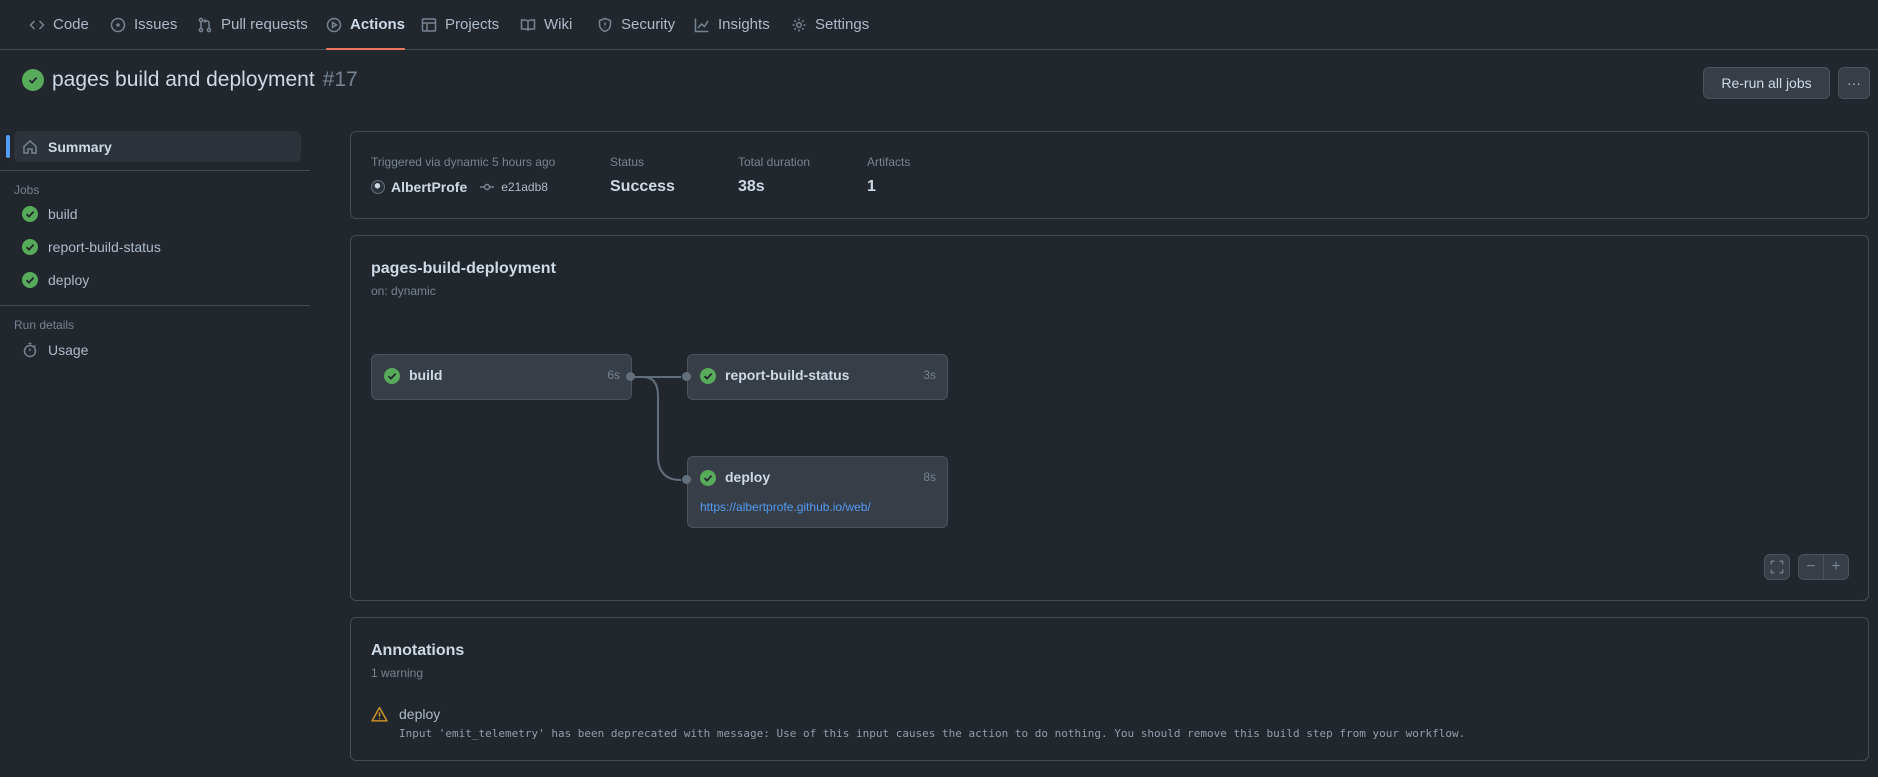 This screenshot has width=1878, height=777. What do you see at coordinates (379, 714) in the screenshot?
I see `warning-icon` at bounding box center [379, 714].